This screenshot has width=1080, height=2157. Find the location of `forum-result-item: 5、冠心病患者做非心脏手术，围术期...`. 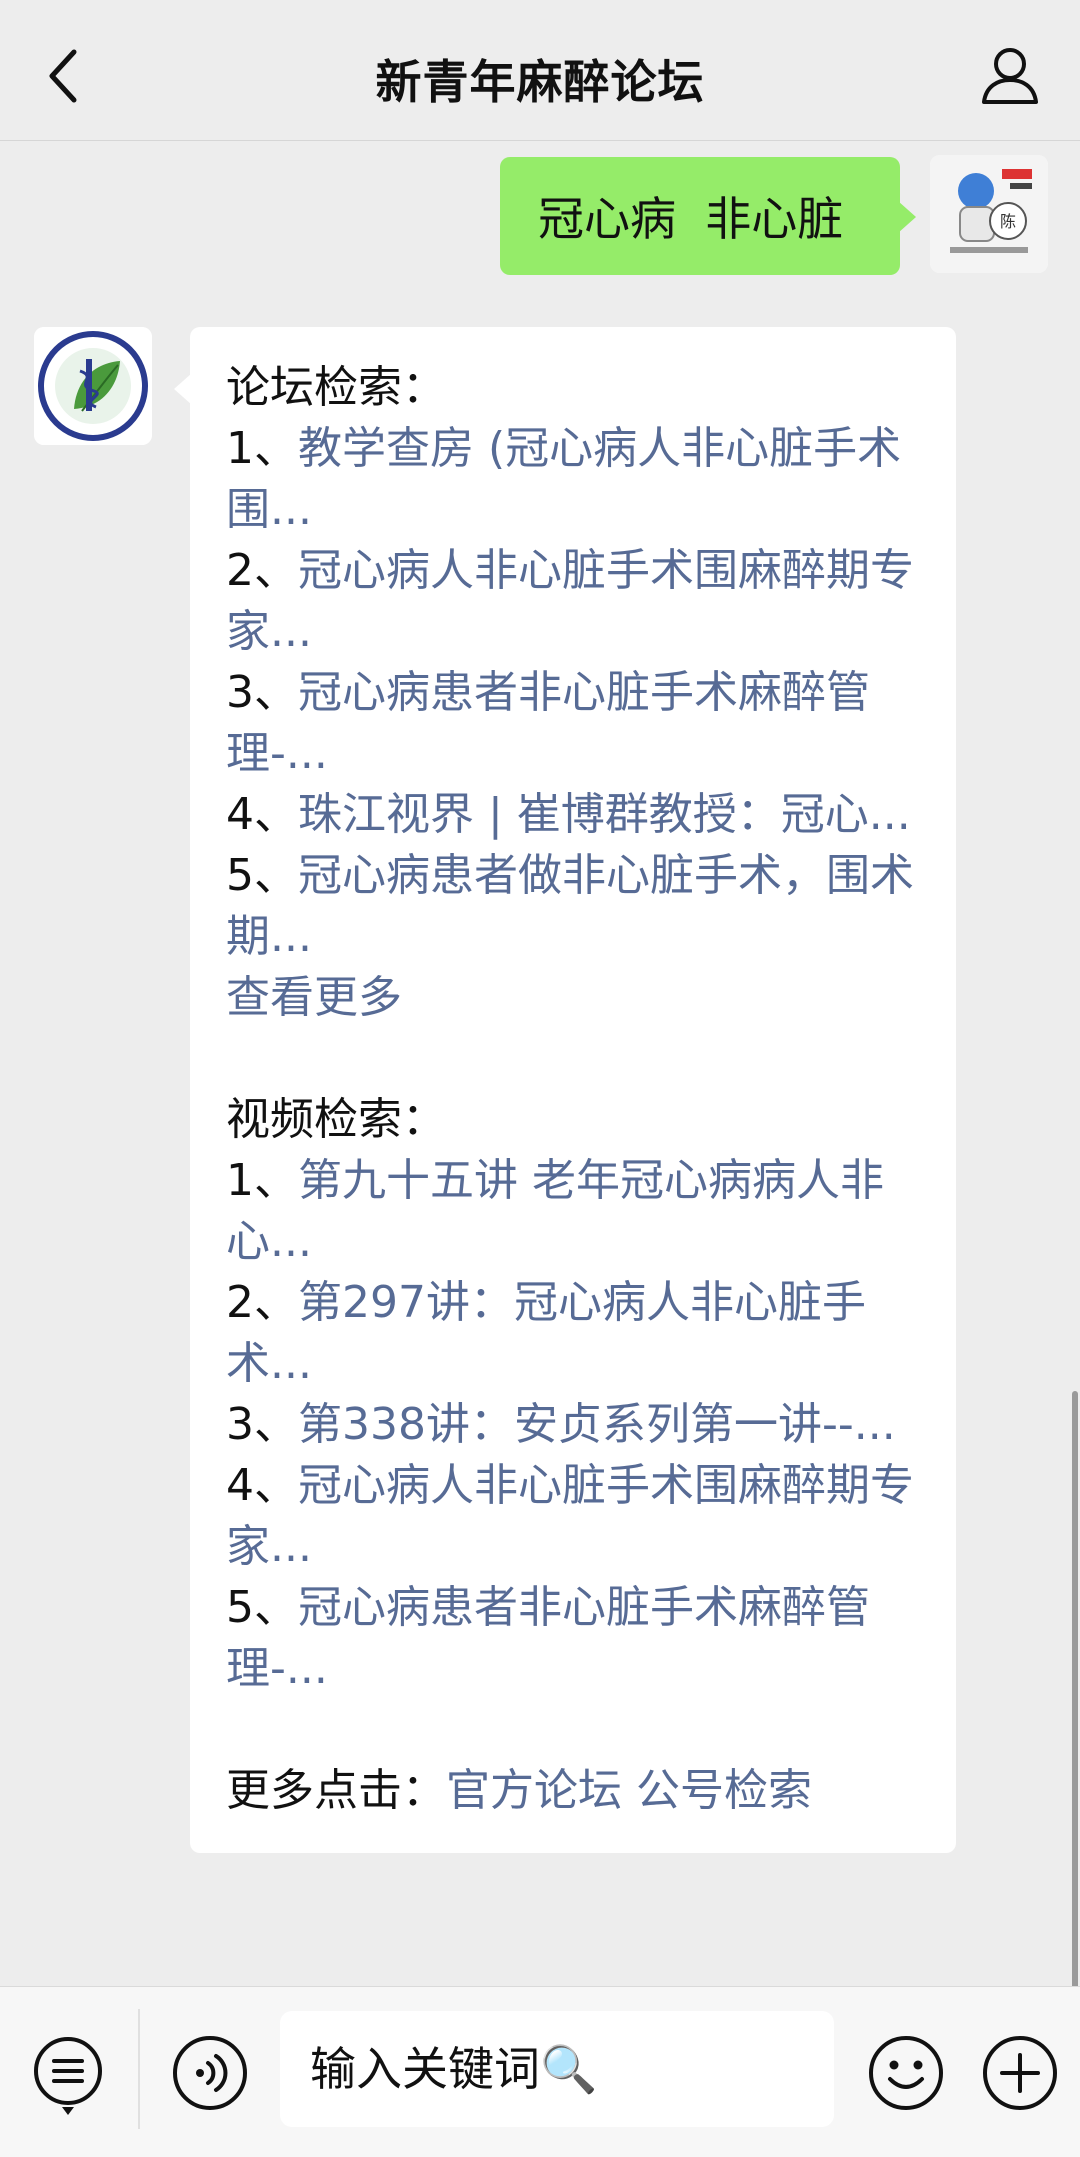

forum-result-item: 5、冠心病患者做非心脏手术，围术期... is located at coordinates (573, 906).